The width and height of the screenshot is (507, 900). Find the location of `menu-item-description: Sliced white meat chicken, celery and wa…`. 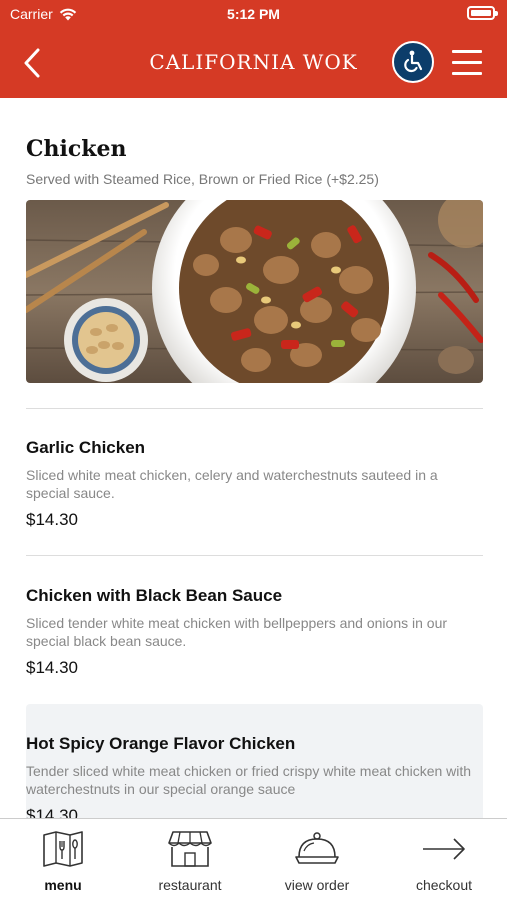

menu-item-description: Sliced white meat chicken, celery and wa… is located at coordinates (232, 484).